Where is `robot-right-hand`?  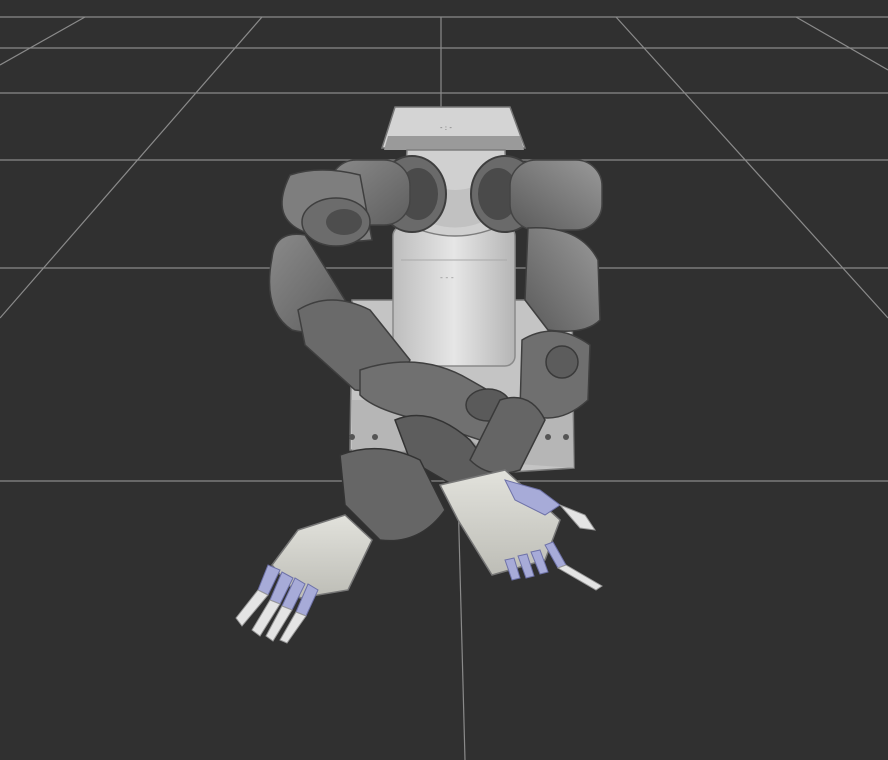 robot-right-hand is located at coordinates (520, 530).